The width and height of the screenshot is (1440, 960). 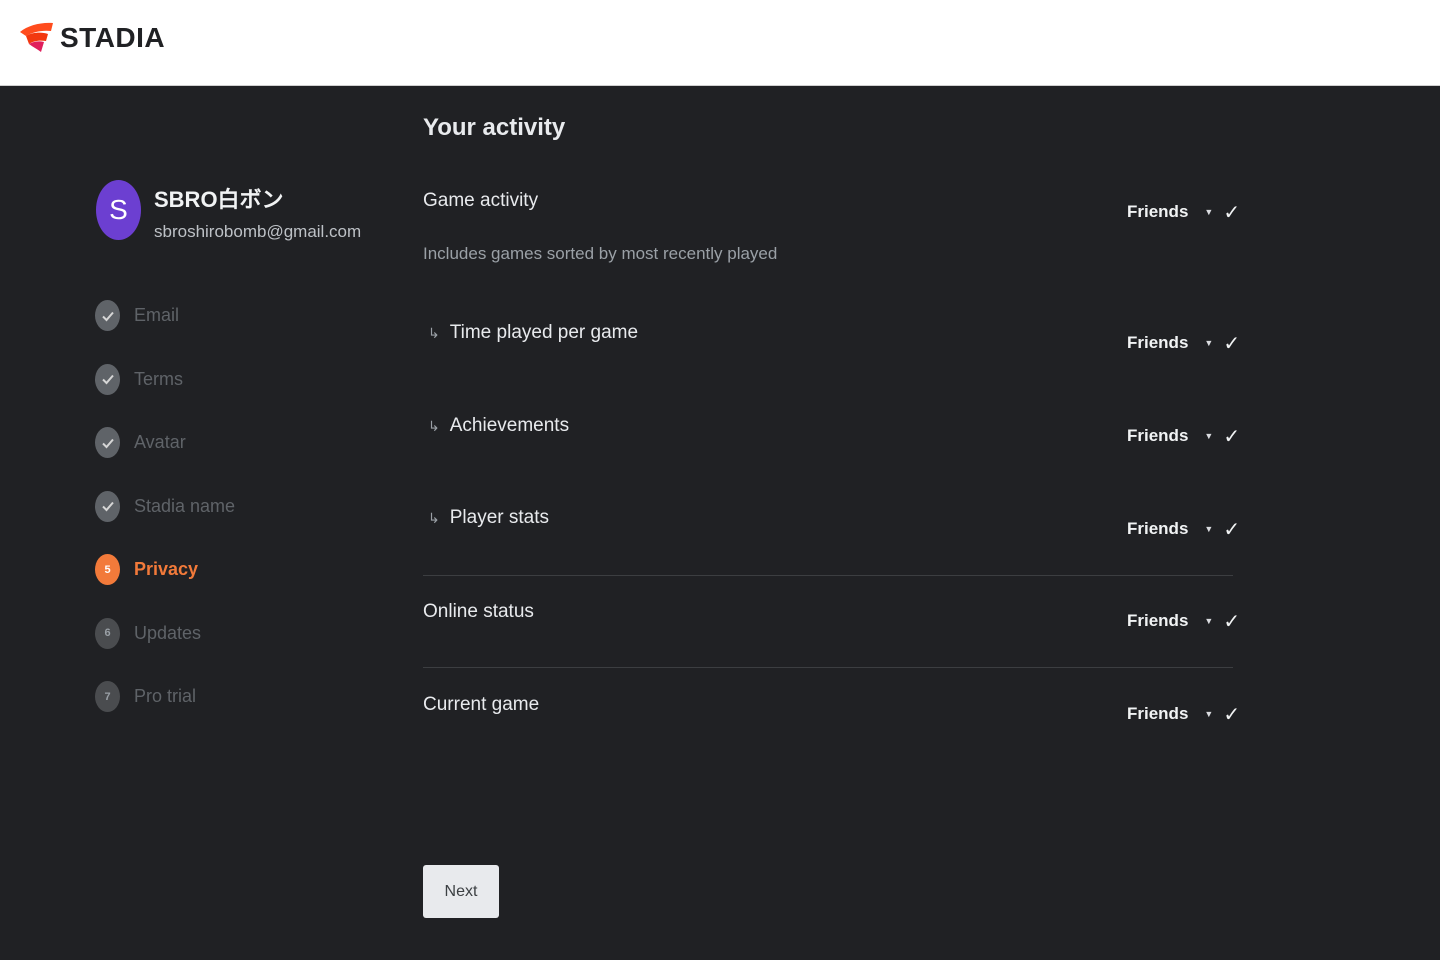 I want to click on profile-text: SBRO白ボン sbroshirobomb@gmail.com, so click(x=257, y=212).